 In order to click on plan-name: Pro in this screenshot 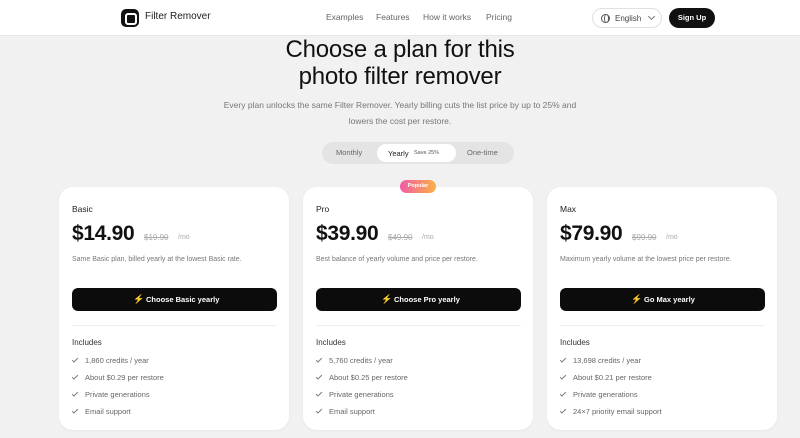, I will do `click(323, 209)`.